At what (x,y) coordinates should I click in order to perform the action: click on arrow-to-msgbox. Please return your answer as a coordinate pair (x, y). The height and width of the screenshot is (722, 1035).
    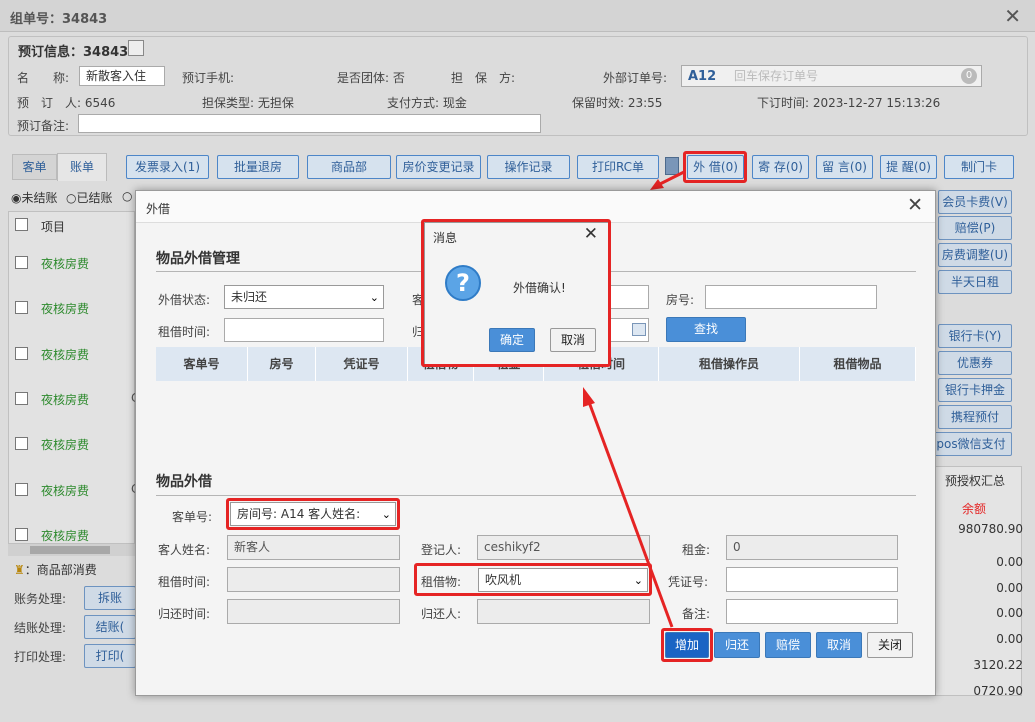
    Looking at the image, I should click on (630, 514).